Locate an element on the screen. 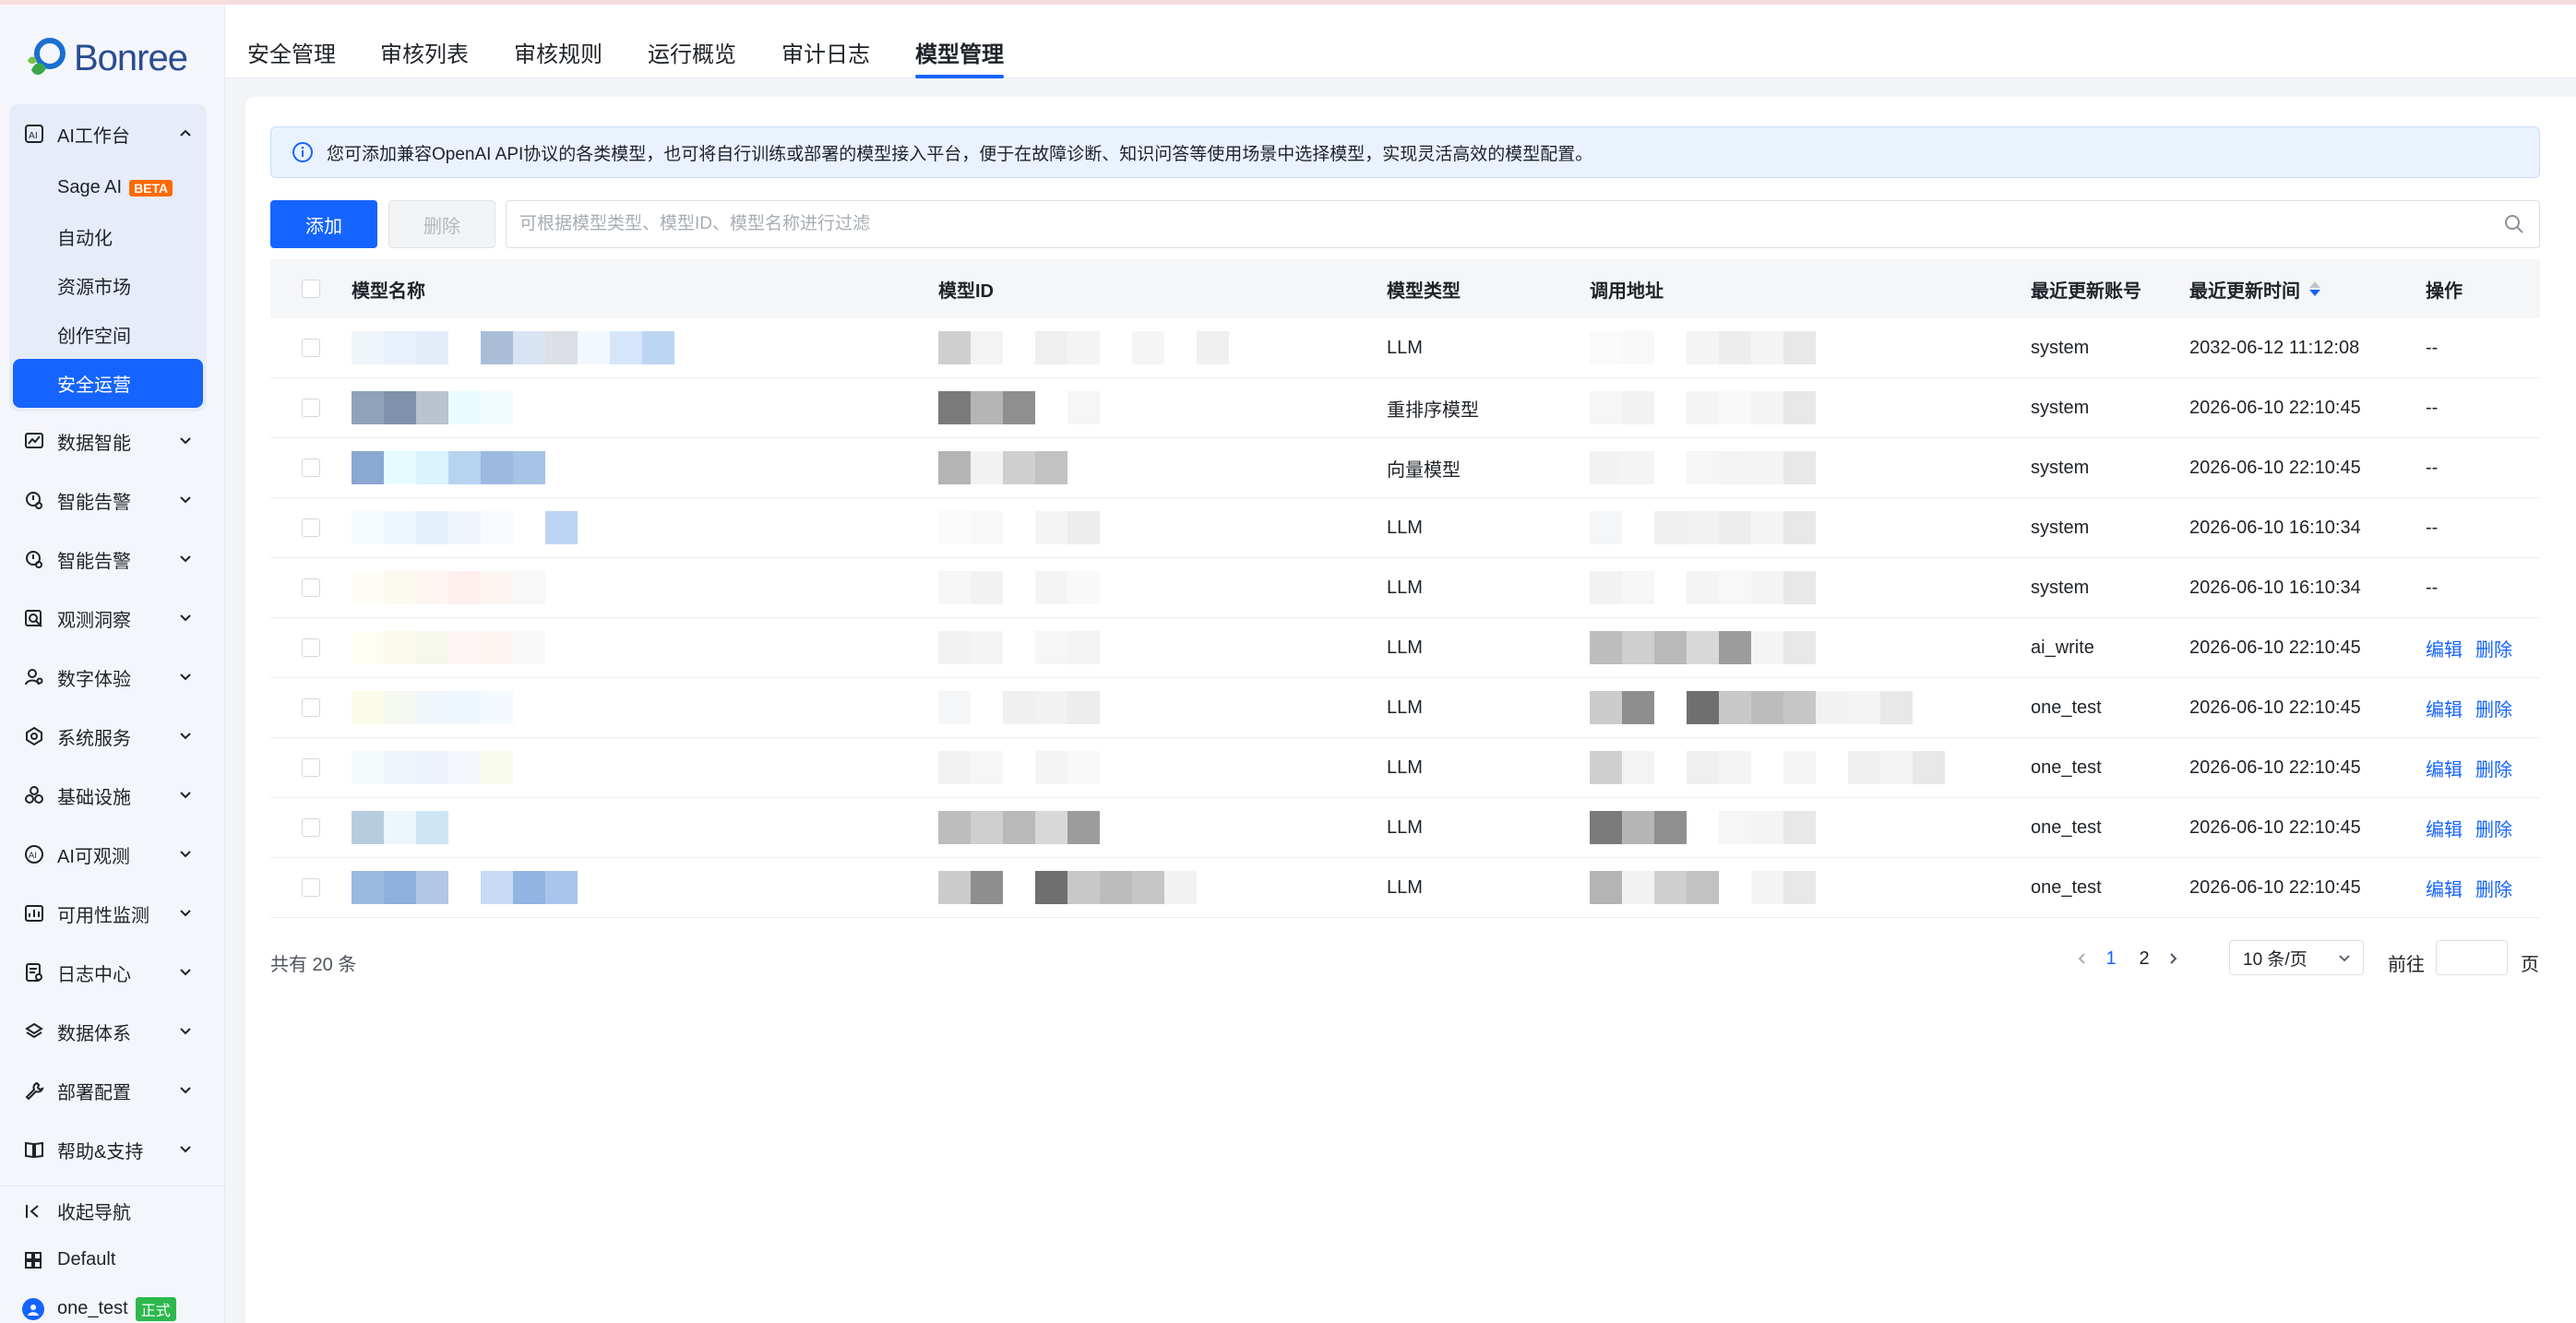 This screenshot has height=1323, width=2576. nav-item-label: 系统服务 is located at coordinates (94, 738).